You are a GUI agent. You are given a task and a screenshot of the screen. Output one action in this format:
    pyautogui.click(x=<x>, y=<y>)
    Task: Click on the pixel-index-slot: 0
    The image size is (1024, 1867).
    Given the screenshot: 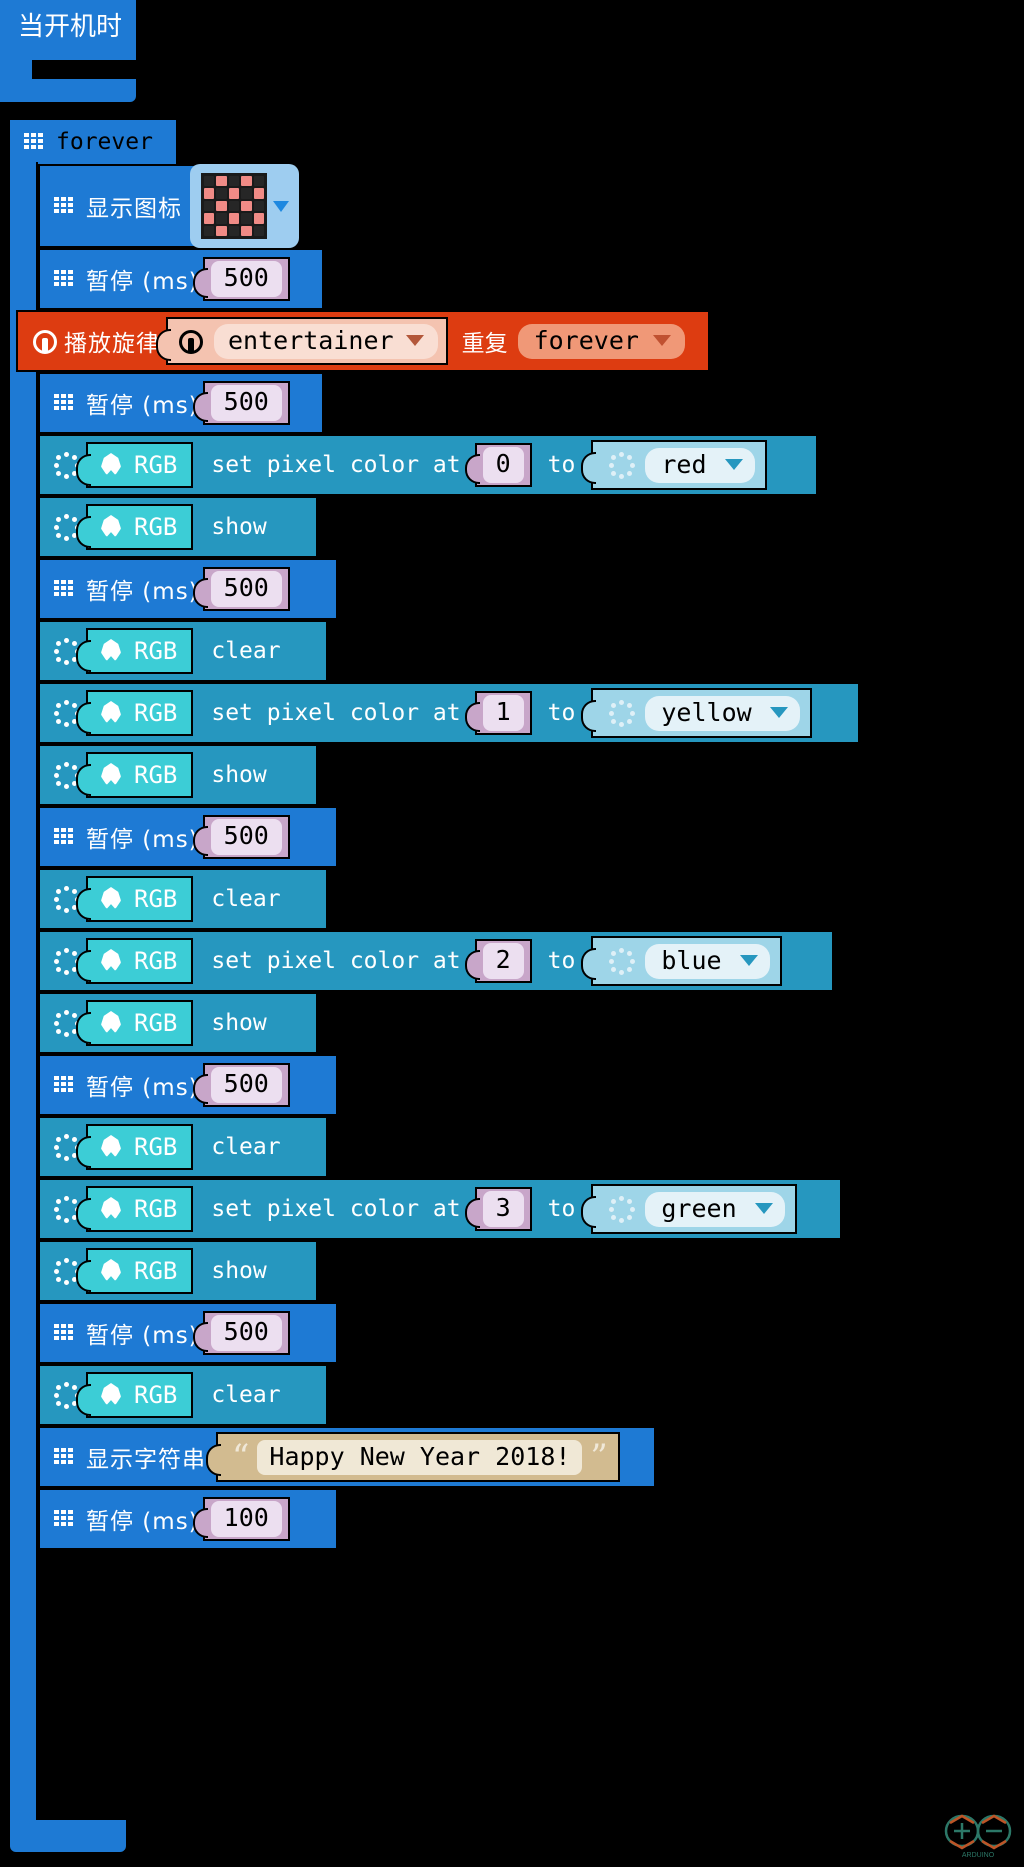 What is the action you would take?
    pyautogui.click(x=498, y=465)
    